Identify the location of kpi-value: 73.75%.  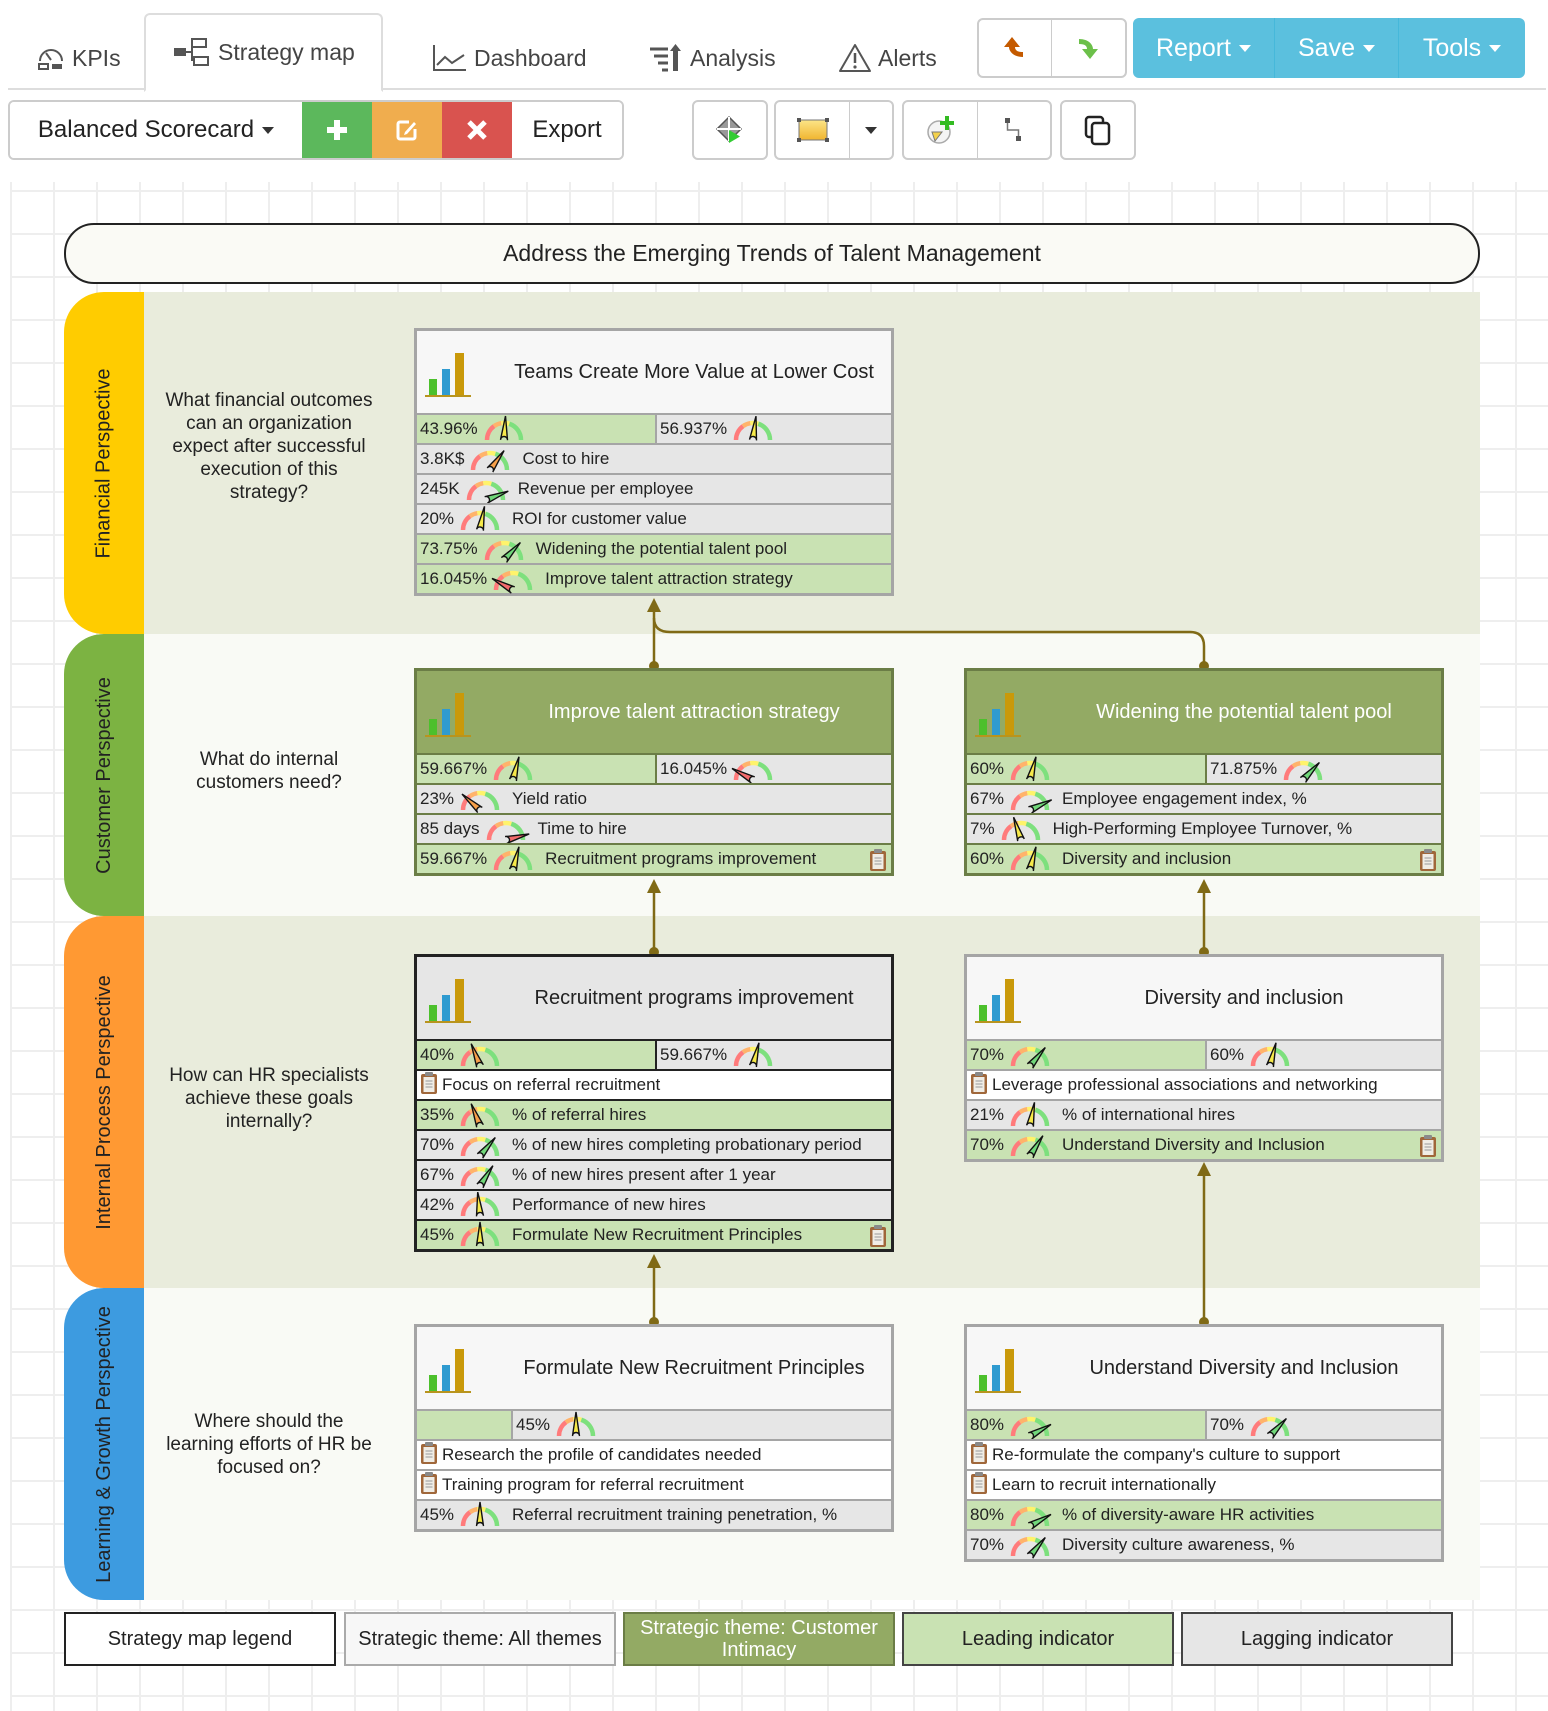
(449, 548).